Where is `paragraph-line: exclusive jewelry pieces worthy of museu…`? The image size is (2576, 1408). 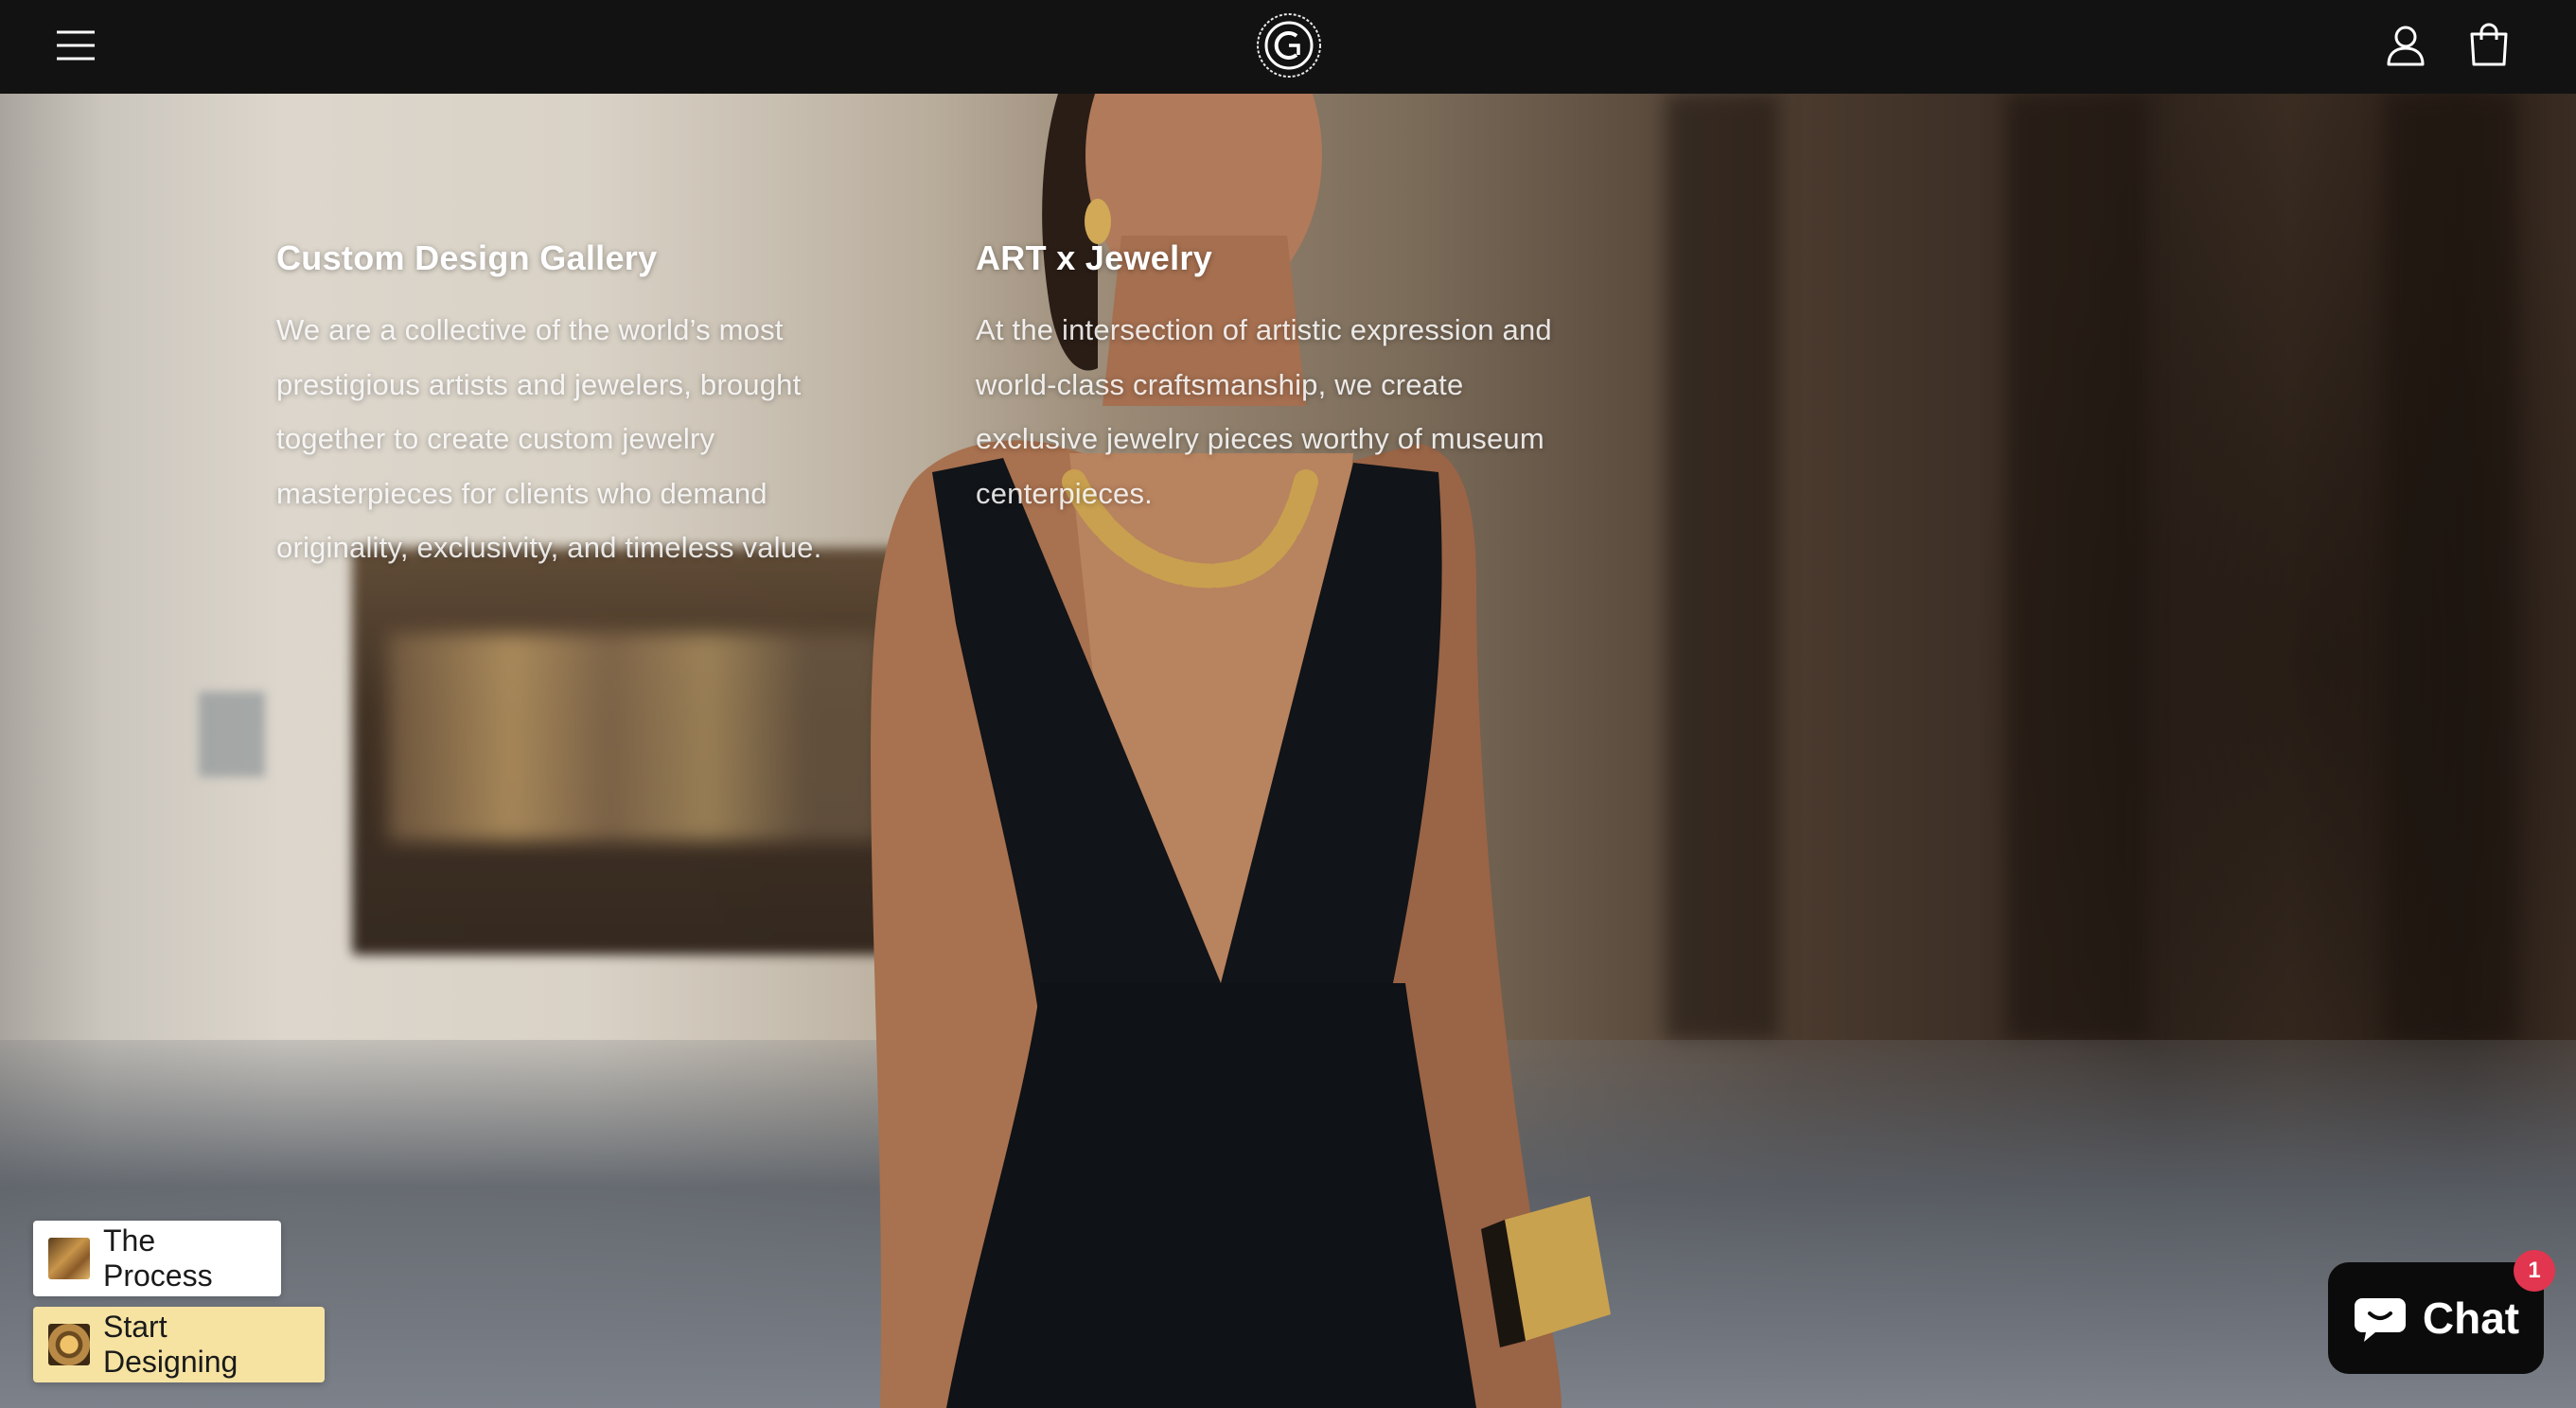 paragraph-line: exclusive jewelry pieces worthy of museu… is located at coordinates (1260, 439).